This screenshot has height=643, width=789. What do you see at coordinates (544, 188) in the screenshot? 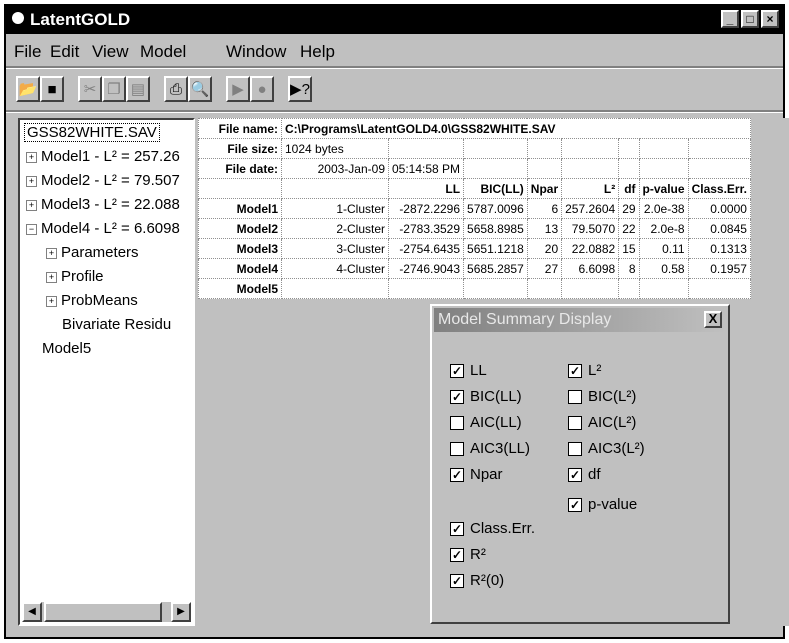
I see `column-header: Npar` at bounding box center [544, 188].